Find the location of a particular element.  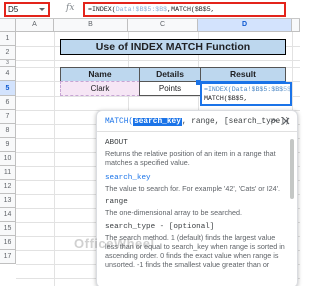

row-header-9: 9 is located at coordinates (8, 145).